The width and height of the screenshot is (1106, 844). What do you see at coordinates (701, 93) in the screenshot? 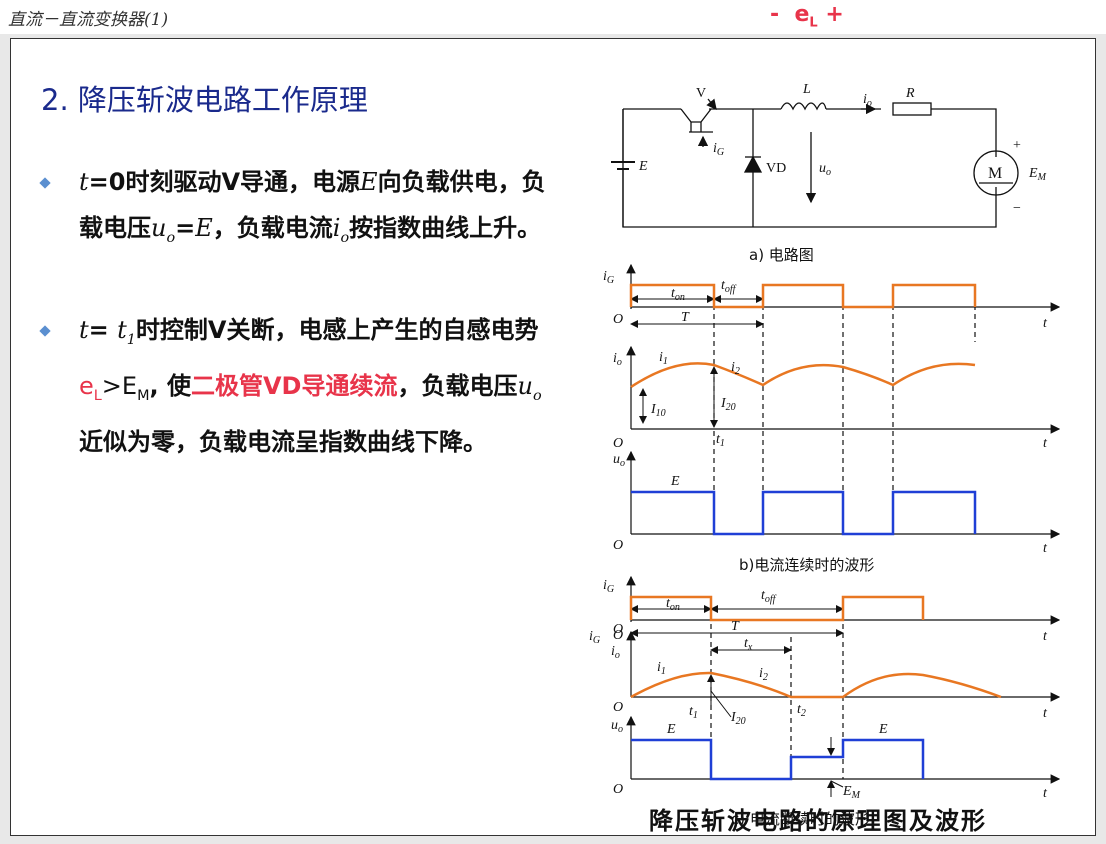
I see `svg-text: V` at bounding box center [701, 93].